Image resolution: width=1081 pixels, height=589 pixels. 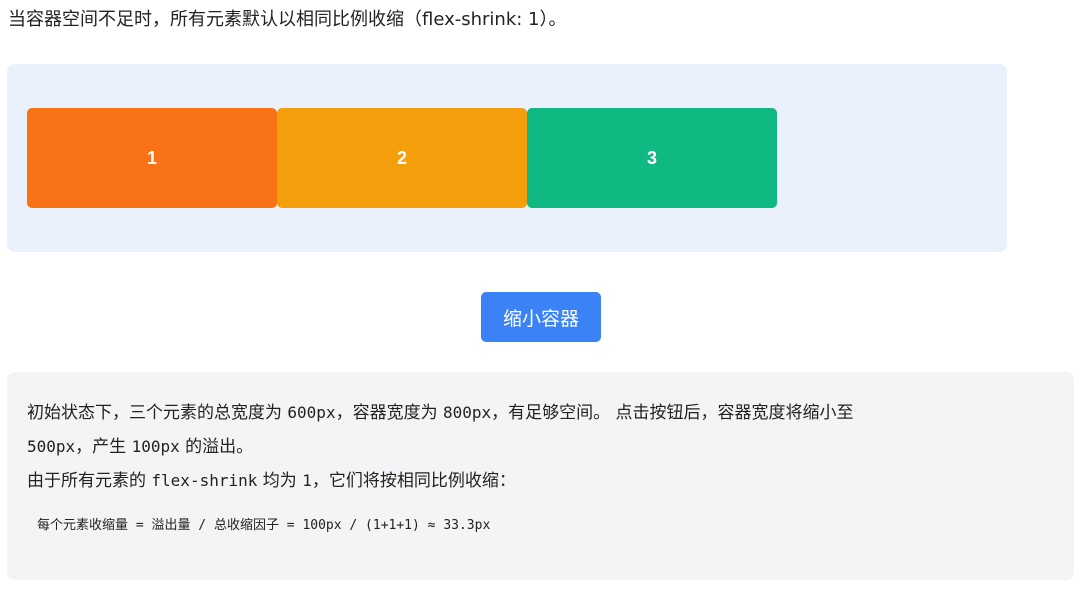 I want to click on flex-item-3: 3, so click(x=652, y=158).